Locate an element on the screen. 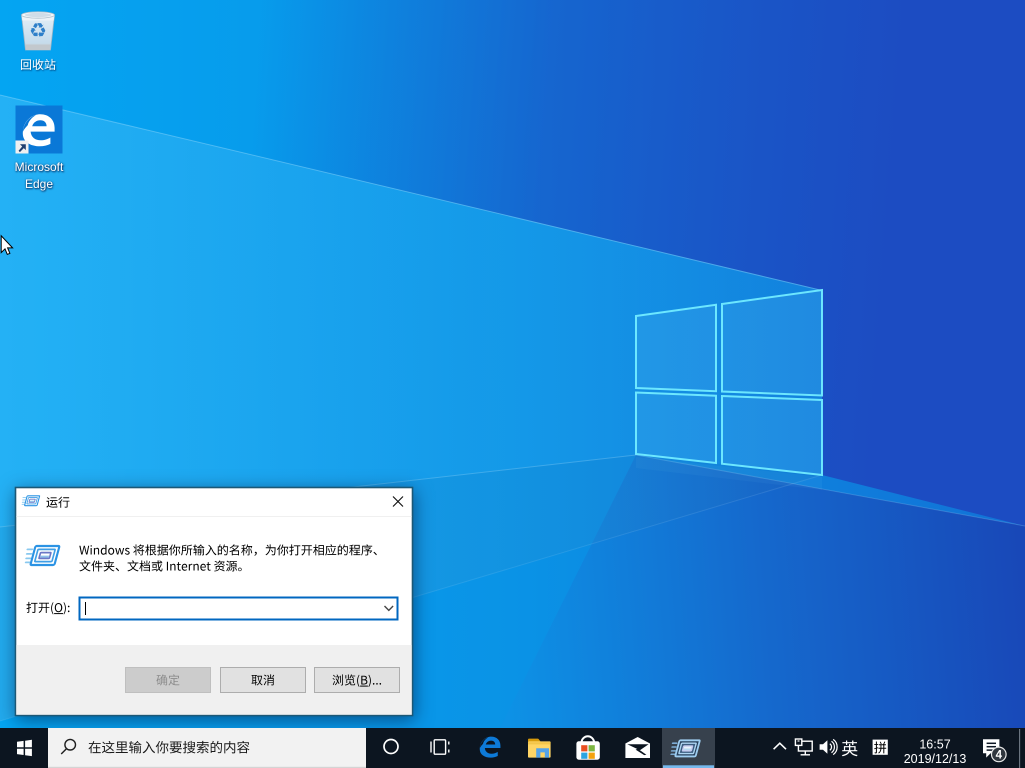  svg-text: 2019/12/13 is located at coordinates (935, 759).